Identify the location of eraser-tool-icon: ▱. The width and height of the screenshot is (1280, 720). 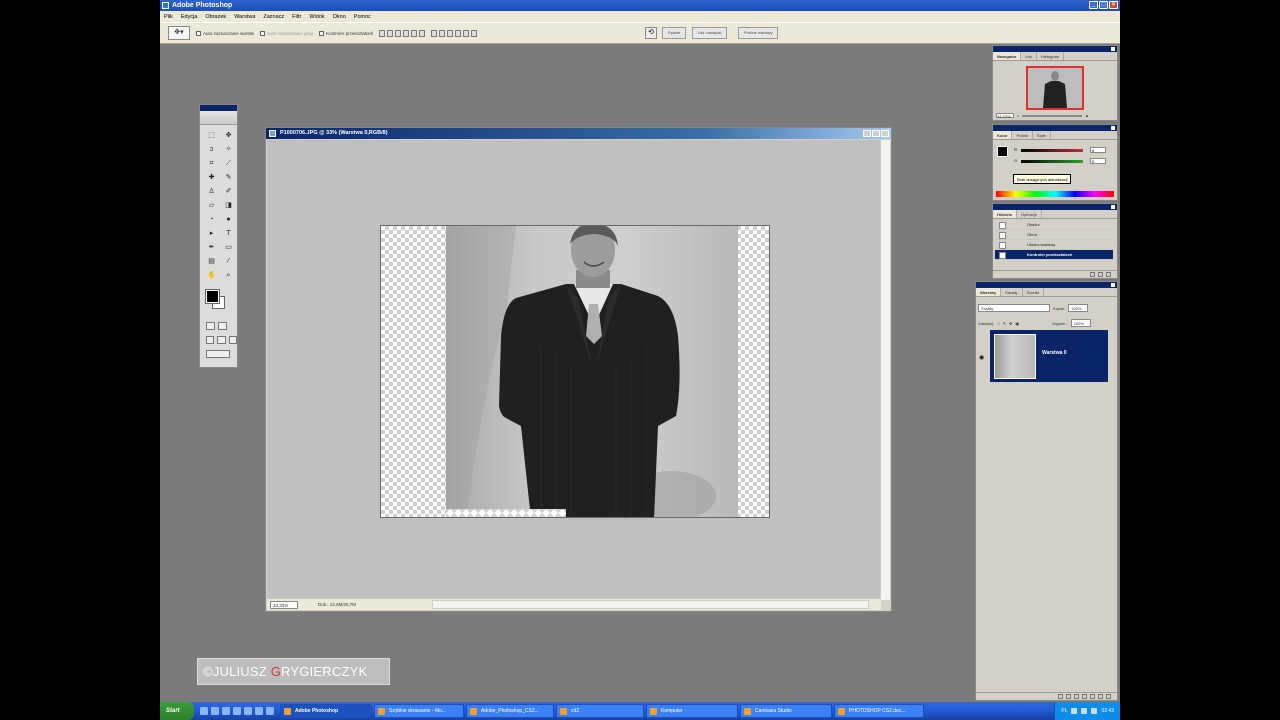
(211, 205).